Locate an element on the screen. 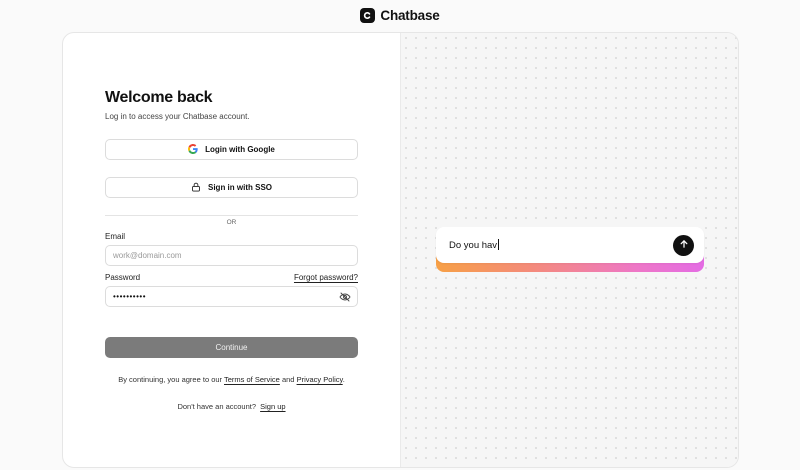 Image resolution: width=800 pixels, height=470 pixels. email-label: Email is located at coordinates (115, 236).